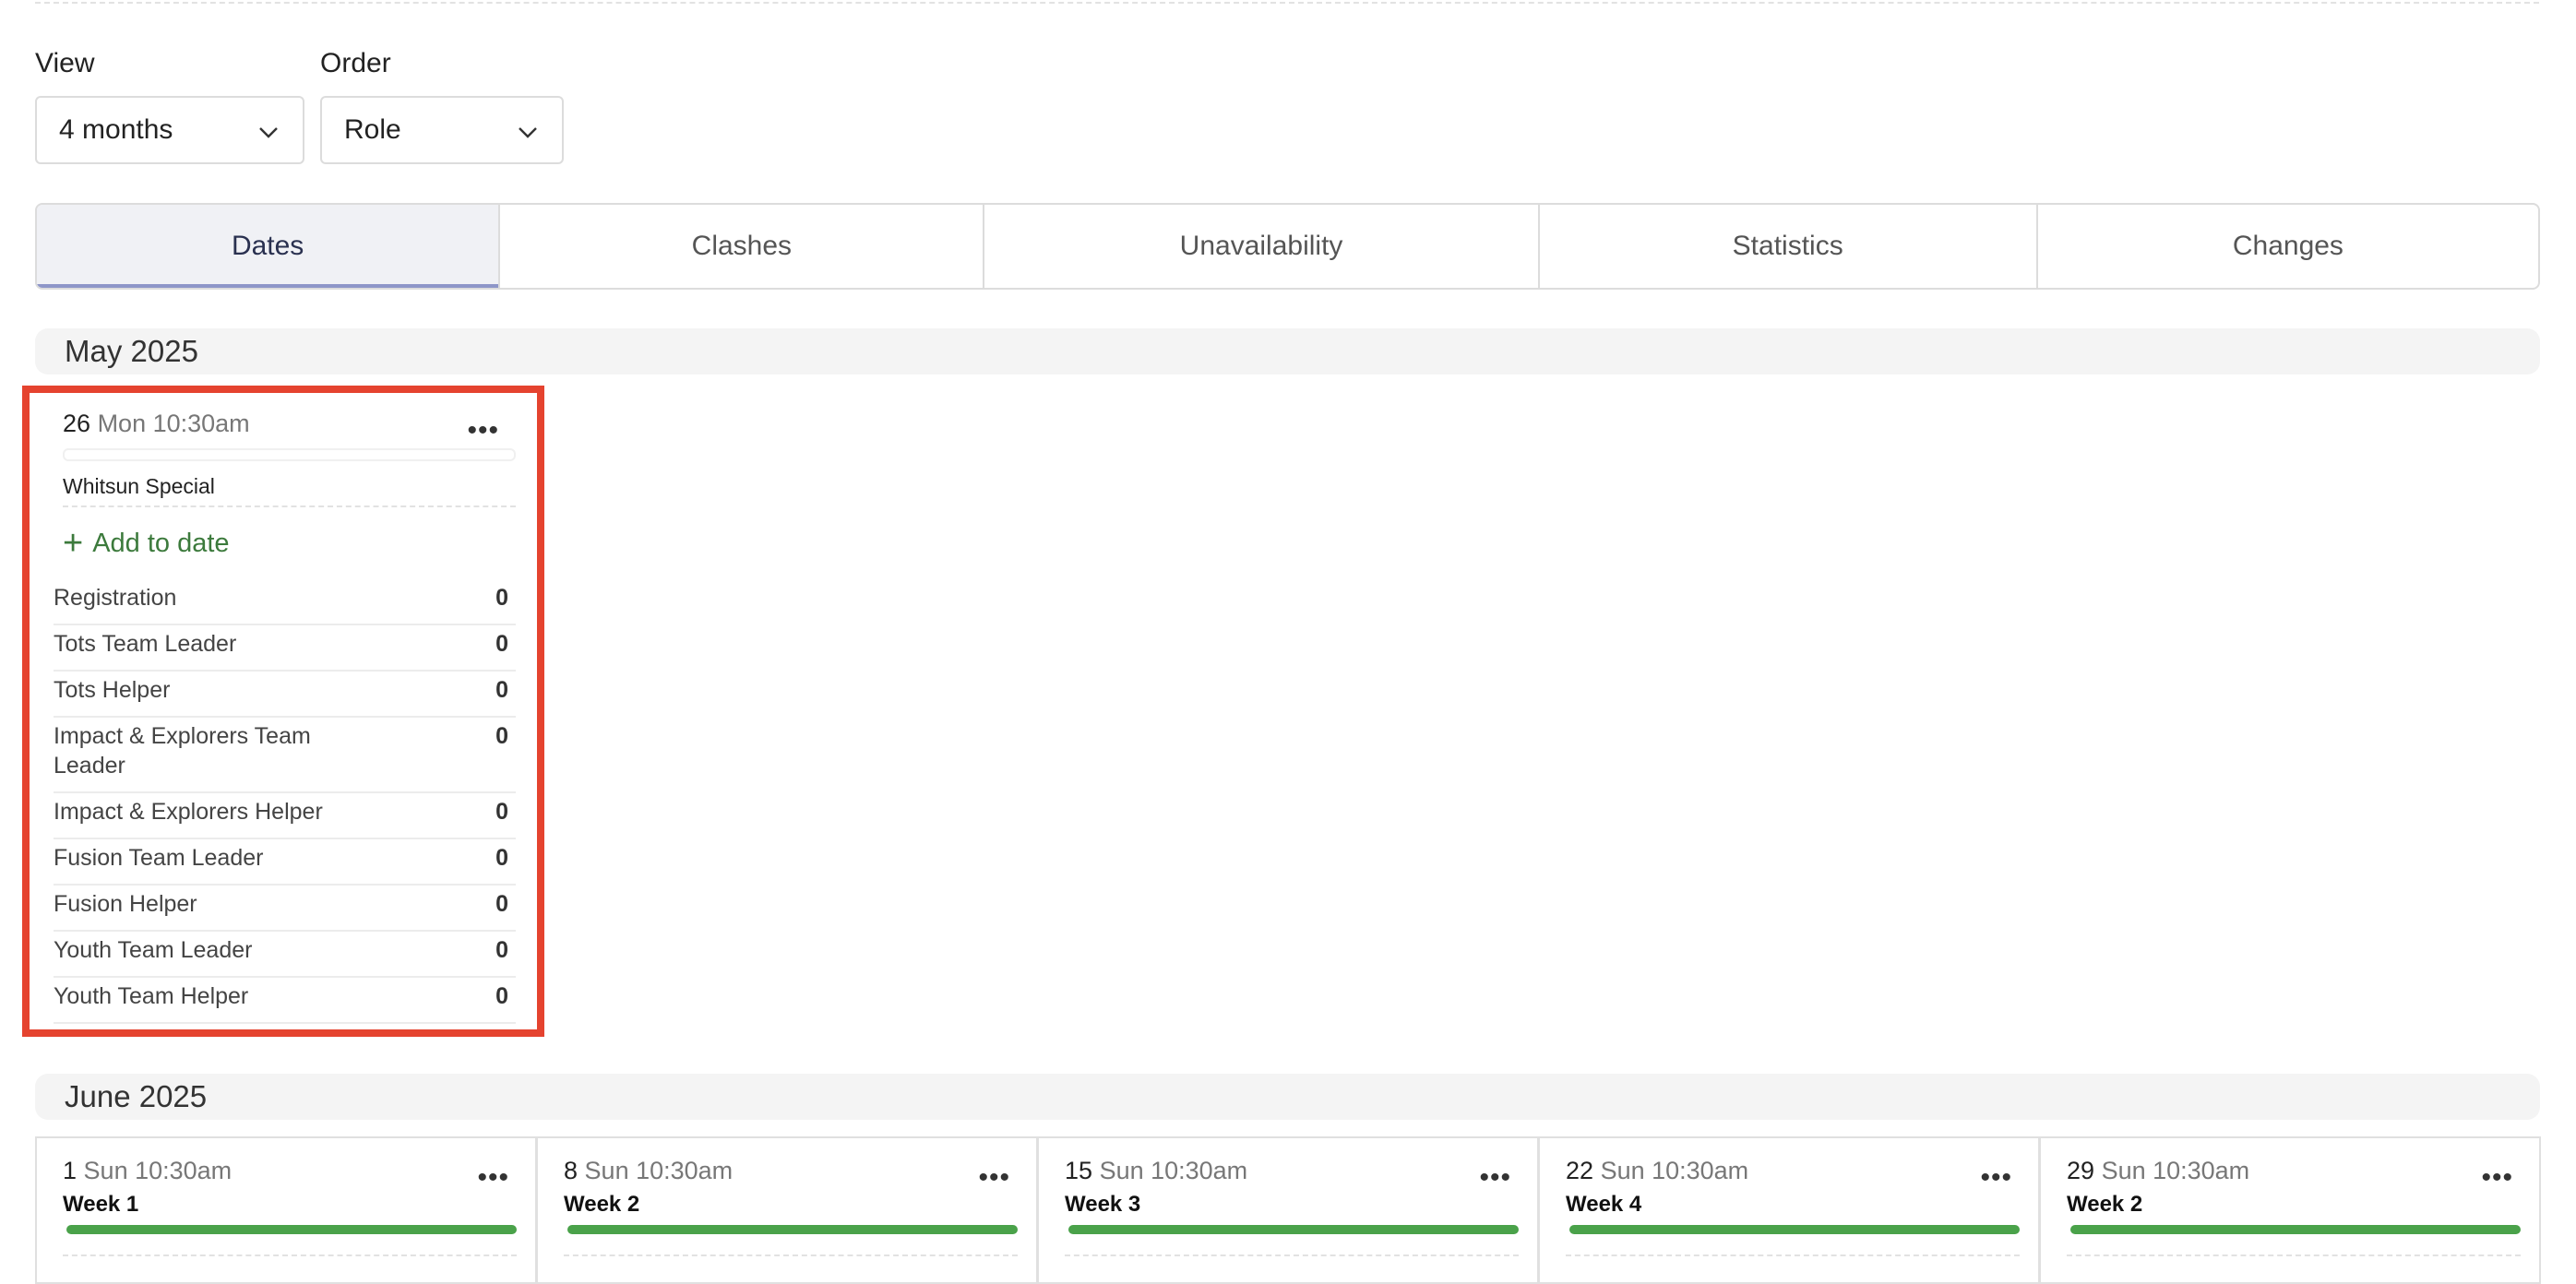  Describe the element at coordinates (1789, 246) in the screenshot. I see `tab-statistics: Statistics` at that location.